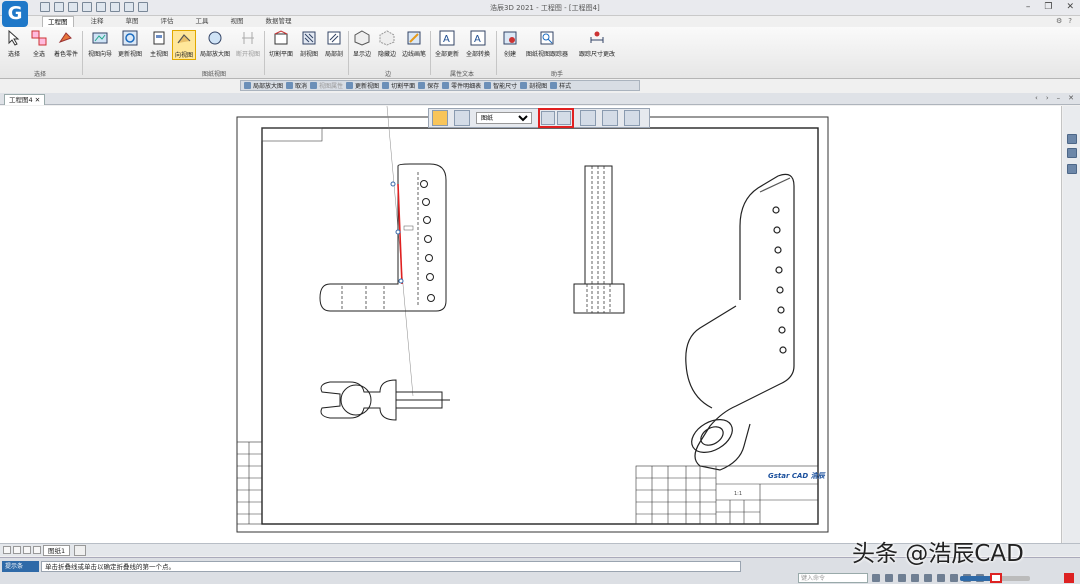  What do you see at coordinates (309, 38) in the screenshot?
I see `section-view-icon` at bounding box center [309, 38].